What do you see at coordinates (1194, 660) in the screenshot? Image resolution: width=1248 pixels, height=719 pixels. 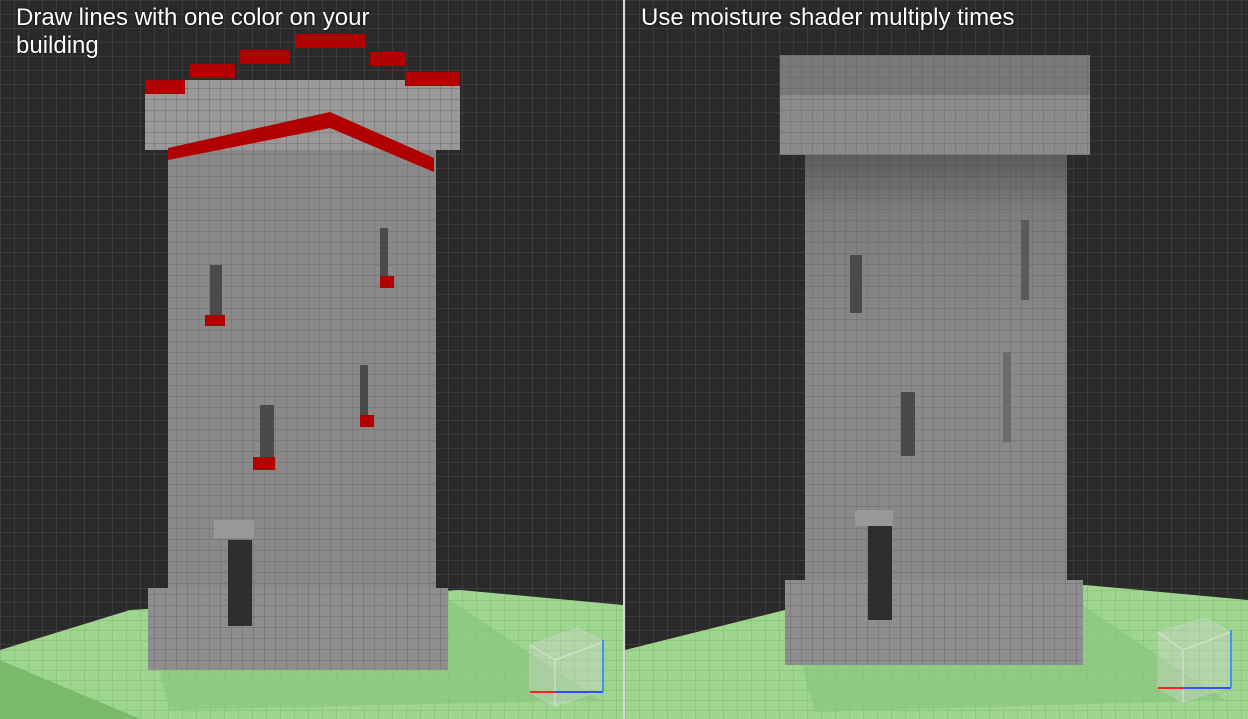 I see `view-cube-icon` at bounding box center [1194, 660].